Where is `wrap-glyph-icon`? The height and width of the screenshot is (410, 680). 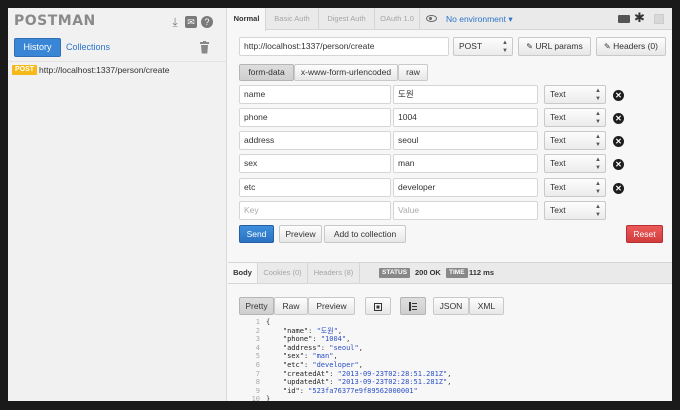
wrap-glyph-icon is located at coordinates (413, 306).